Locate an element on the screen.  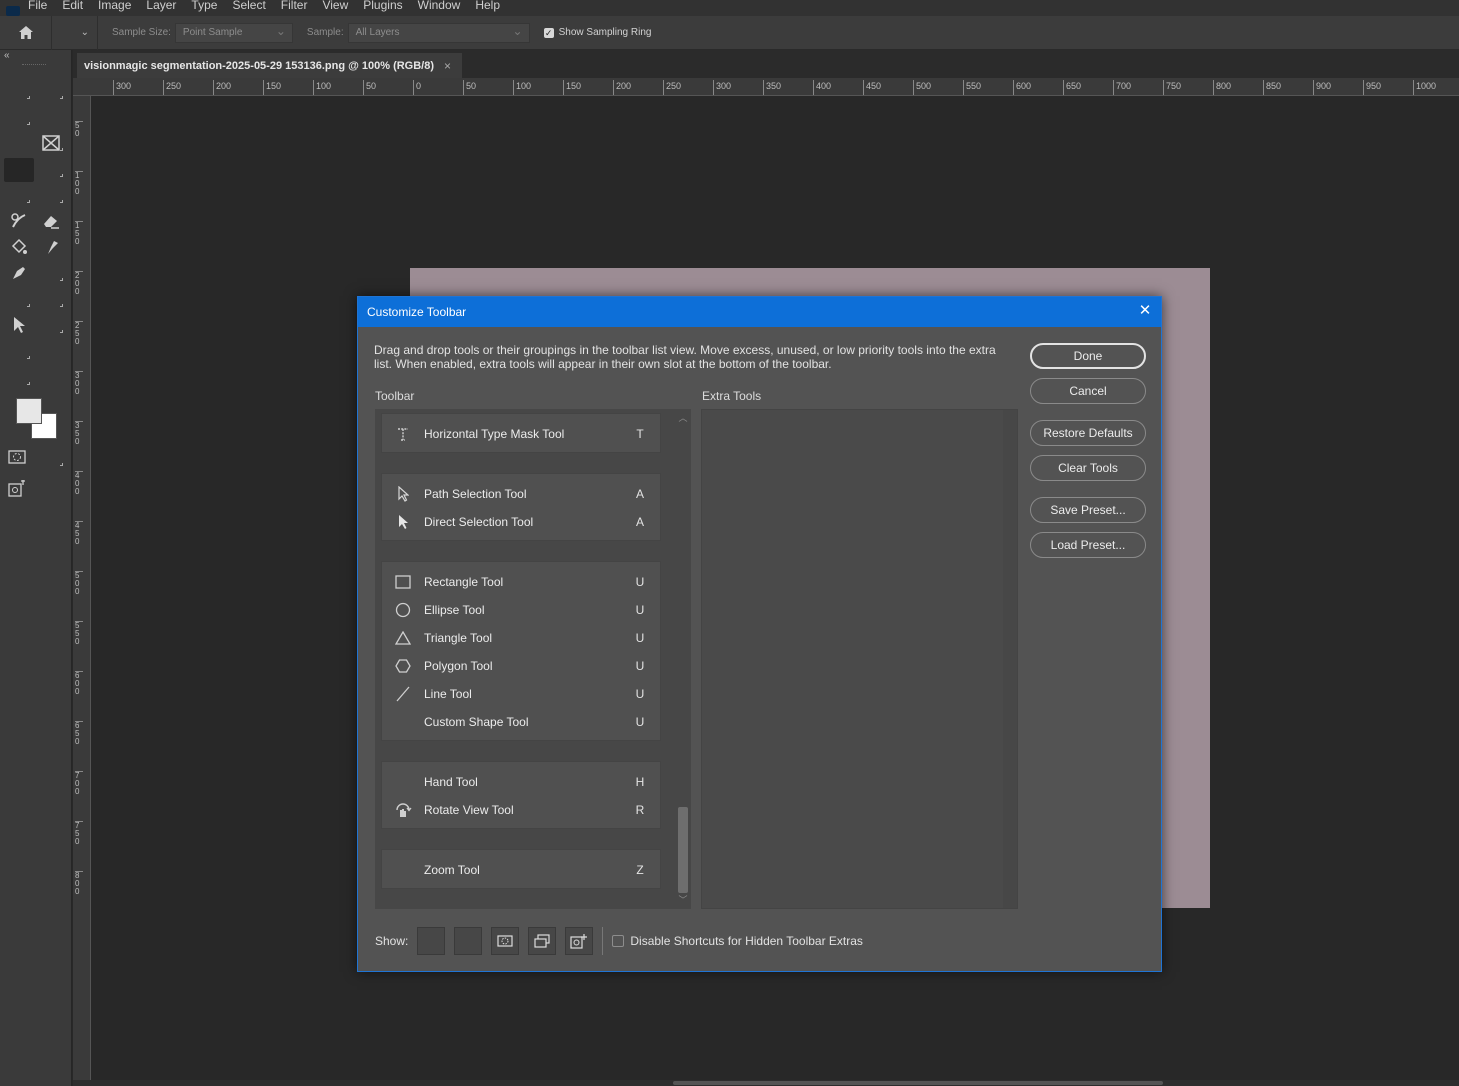
ruler-label: 200 is located at coordinates (222, 87).